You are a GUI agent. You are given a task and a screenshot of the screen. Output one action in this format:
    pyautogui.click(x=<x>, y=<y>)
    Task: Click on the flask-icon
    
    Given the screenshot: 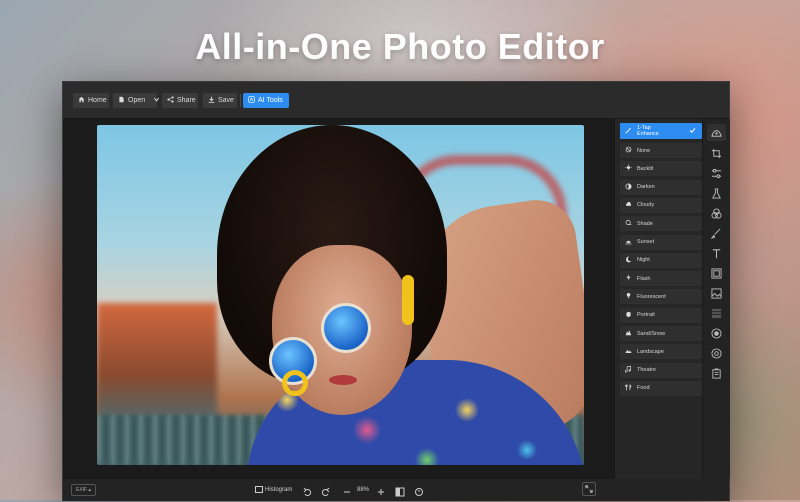 What is the action you would take?
    pyautogui.click(x=716, y=192)
    